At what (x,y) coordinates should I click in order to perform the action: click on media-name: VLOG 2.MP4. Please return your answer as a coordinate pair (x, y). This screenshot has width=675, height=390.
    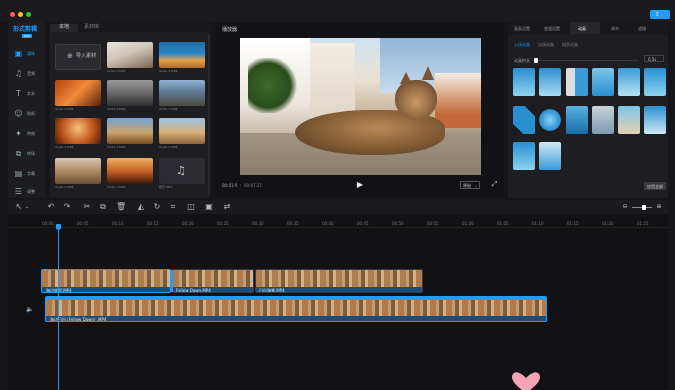
    Looking at the image, I should click on (116, 71).